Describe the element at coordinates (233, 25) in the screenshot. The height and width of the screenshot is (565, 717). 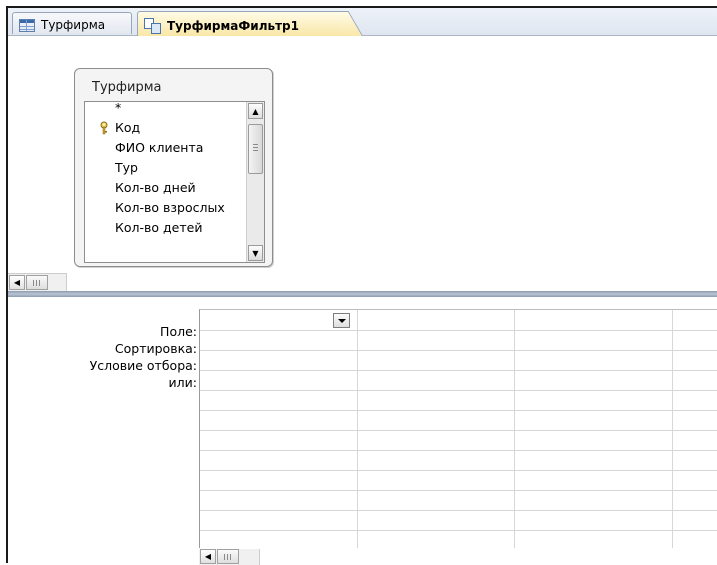
I see `tab-label: ТурфирмаФильтр1` at that location.